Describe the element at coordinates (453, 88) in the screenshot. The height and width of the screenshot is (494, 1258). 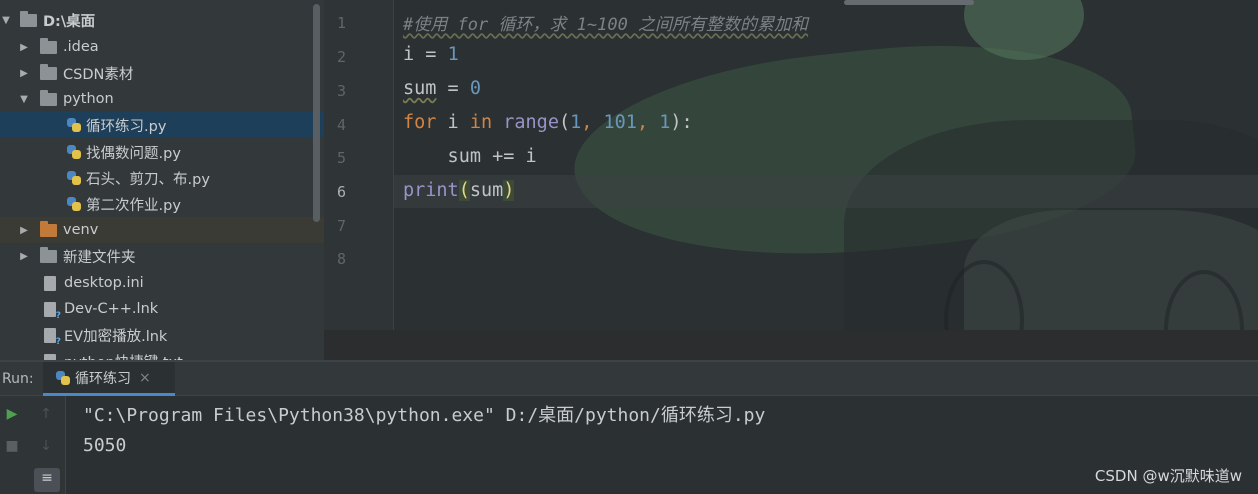
I see `code-text: =` at that location.